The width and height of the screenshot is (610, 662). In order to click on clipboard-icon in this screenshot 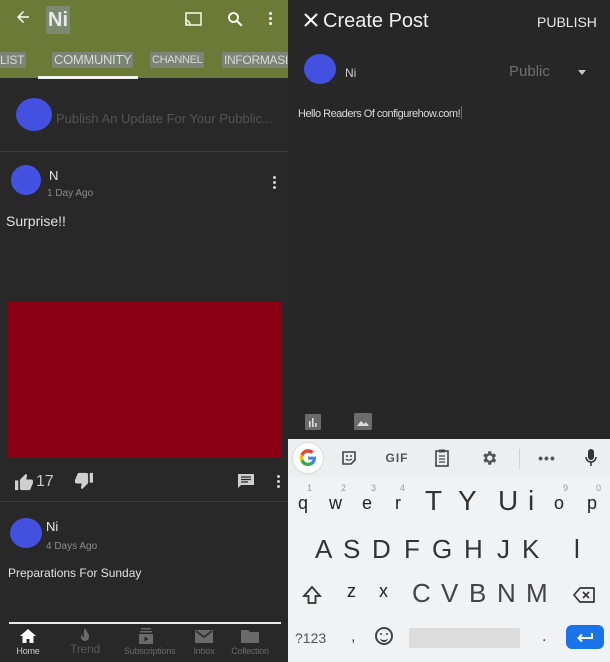, I will do `click(442, 458)`.